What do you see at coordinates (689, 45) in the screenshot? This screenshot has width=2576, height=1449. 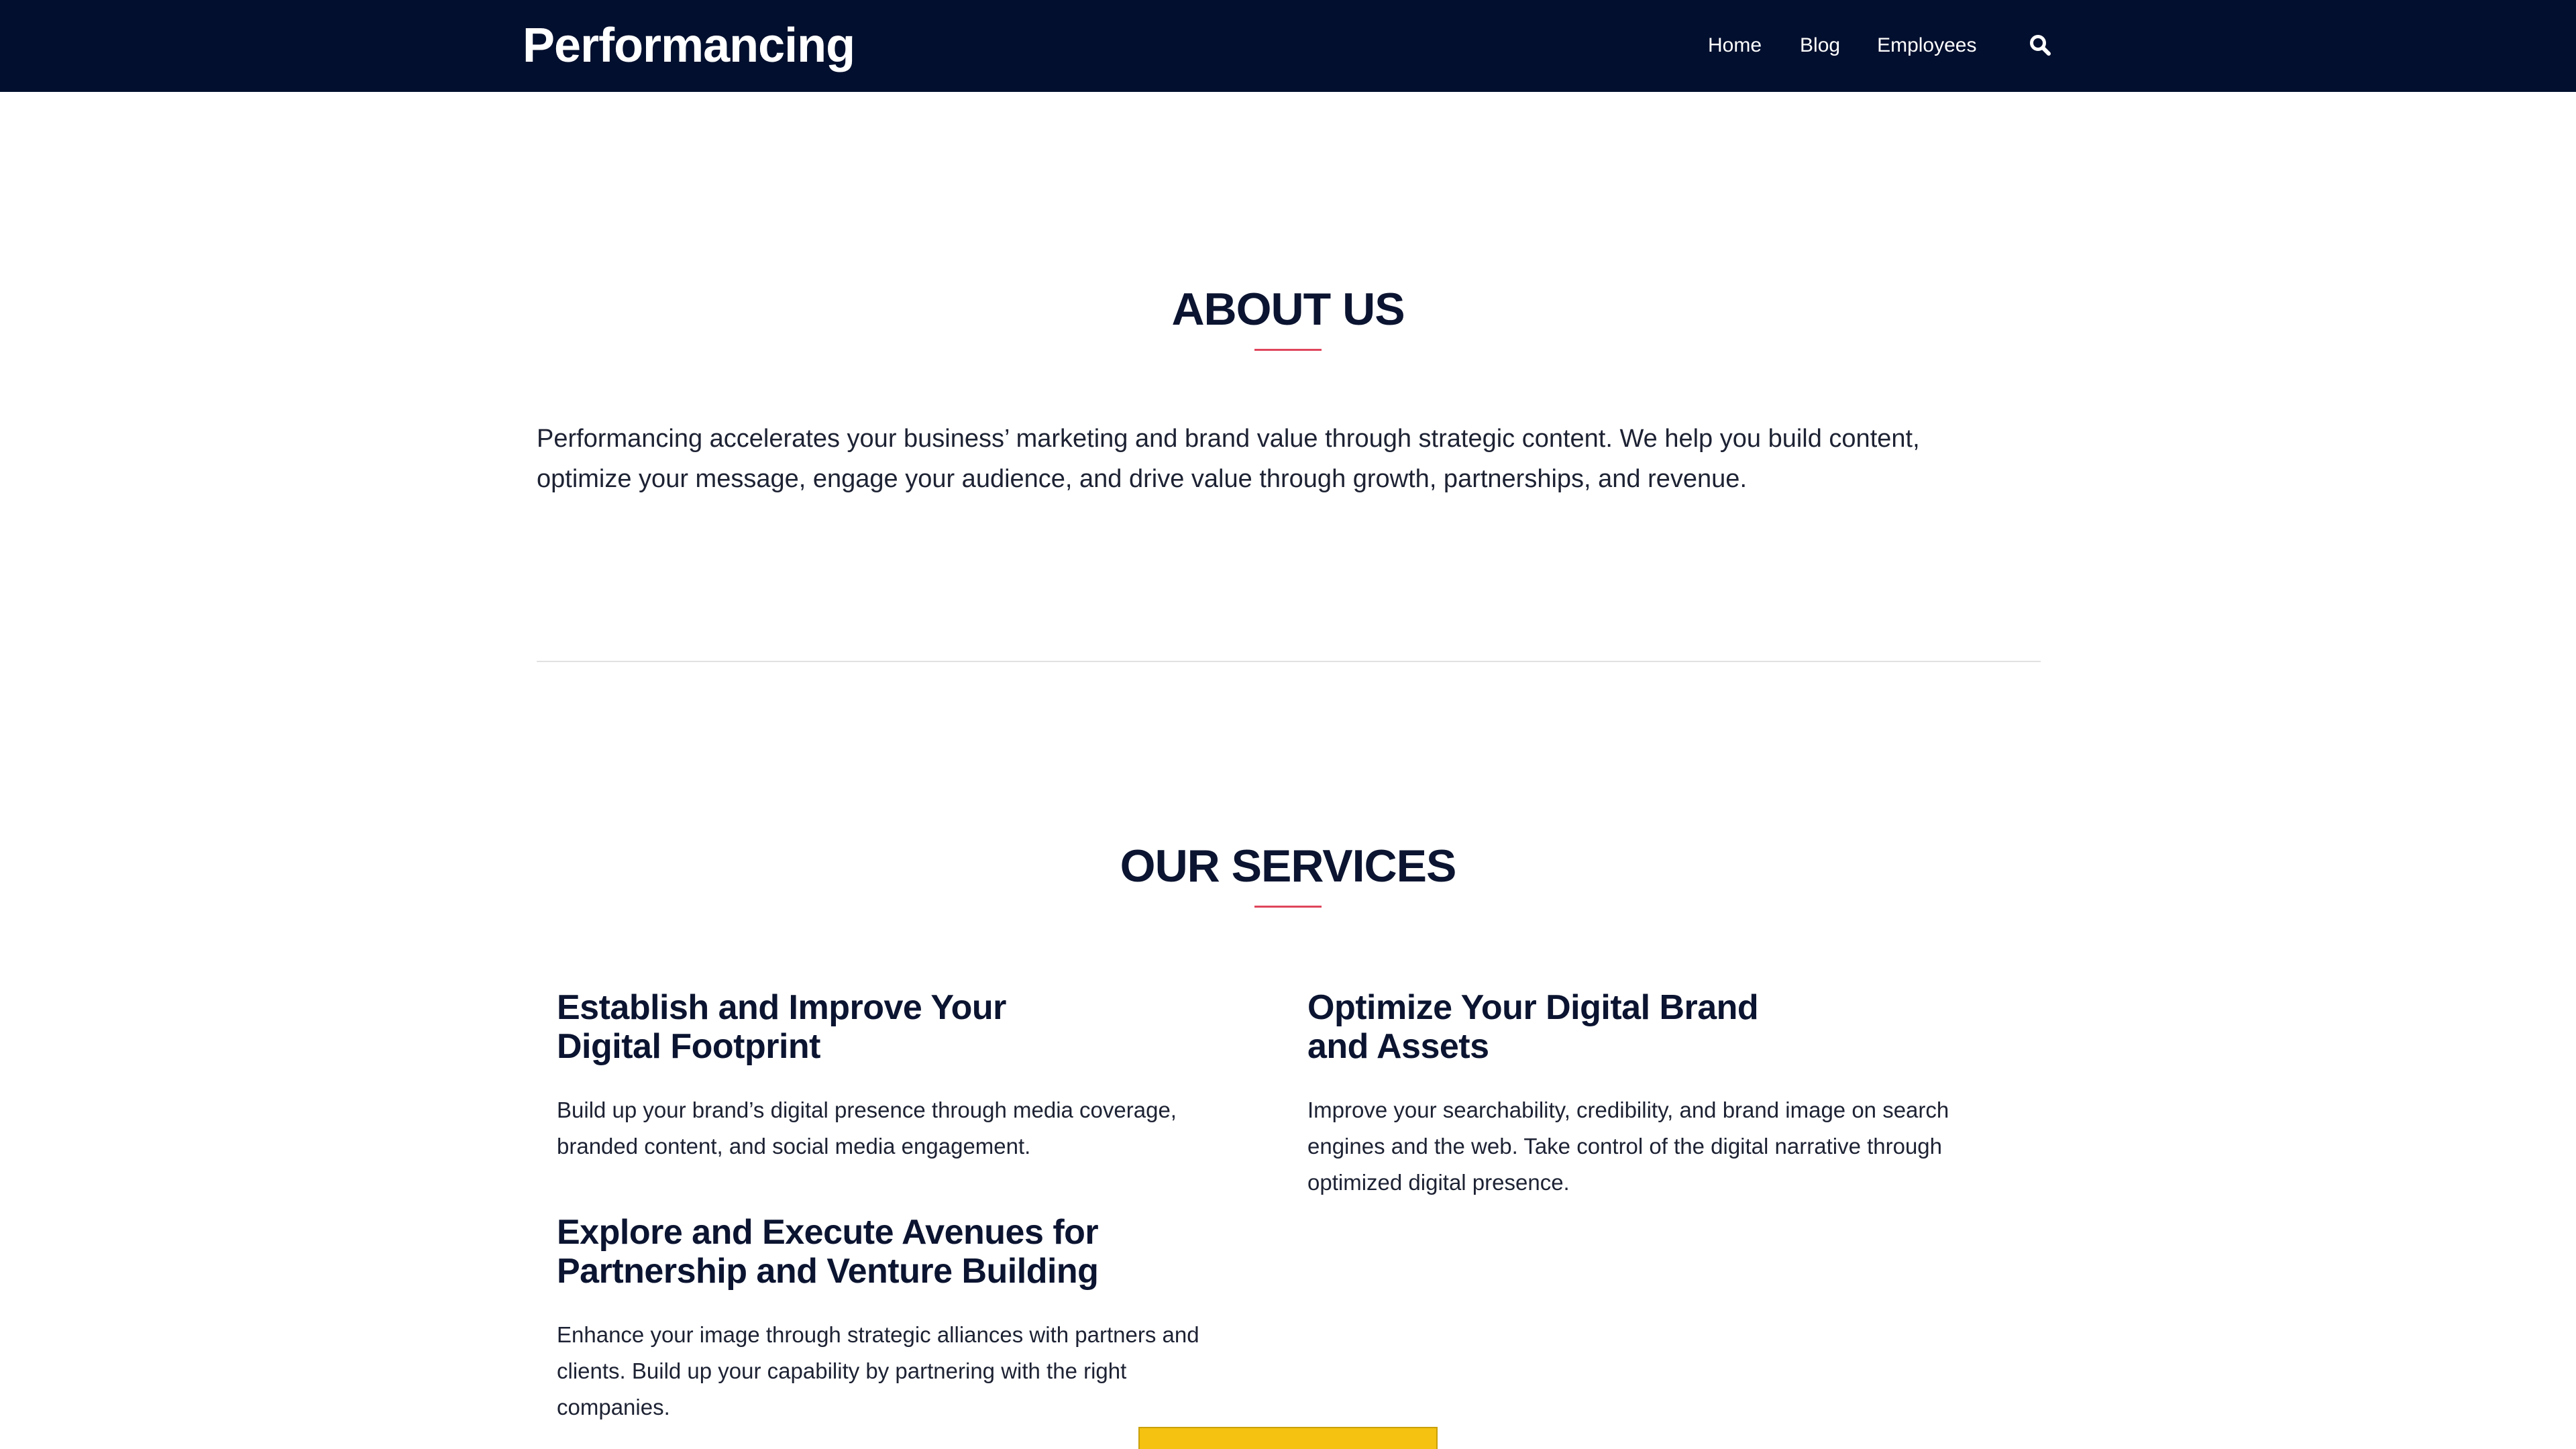 I see `site-logo: Performancing` at bounding box center [689, 45].